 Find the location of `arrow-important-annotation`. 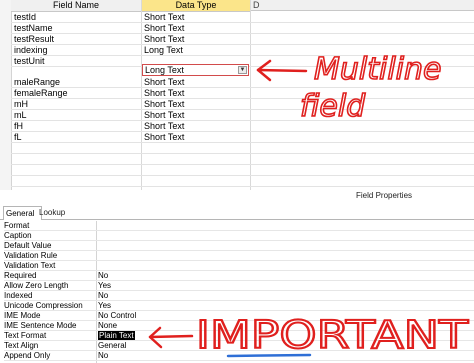

arrow-important-annotation is located at coordinates (171, 337).